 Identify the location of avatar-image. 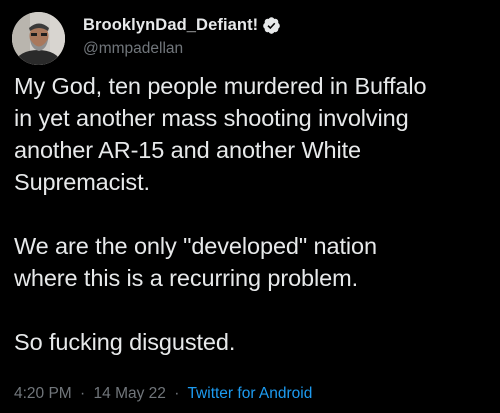
(38, 38).